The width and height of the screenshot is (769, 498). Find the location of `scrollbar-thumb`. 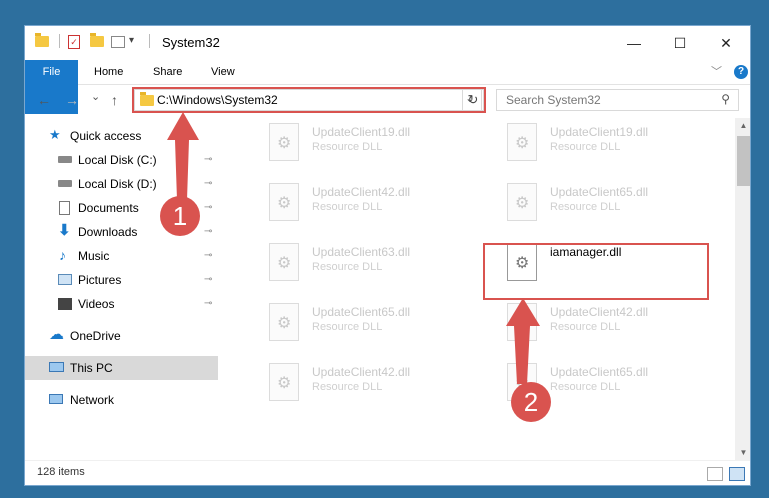

scrollbar-thumb is located at coordinates (743, 161).